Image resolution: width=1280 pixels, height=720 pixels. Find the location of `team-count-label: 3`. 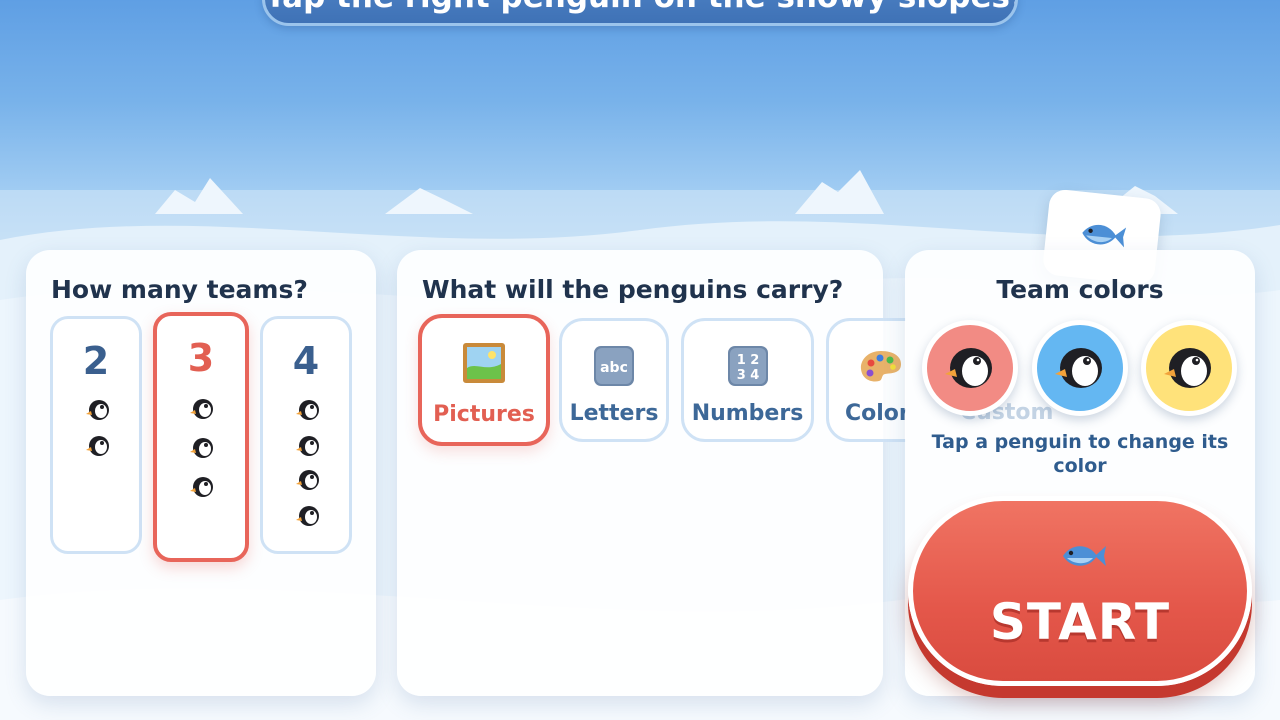

team-count-label: 3 is located at coordinates (201, 358).